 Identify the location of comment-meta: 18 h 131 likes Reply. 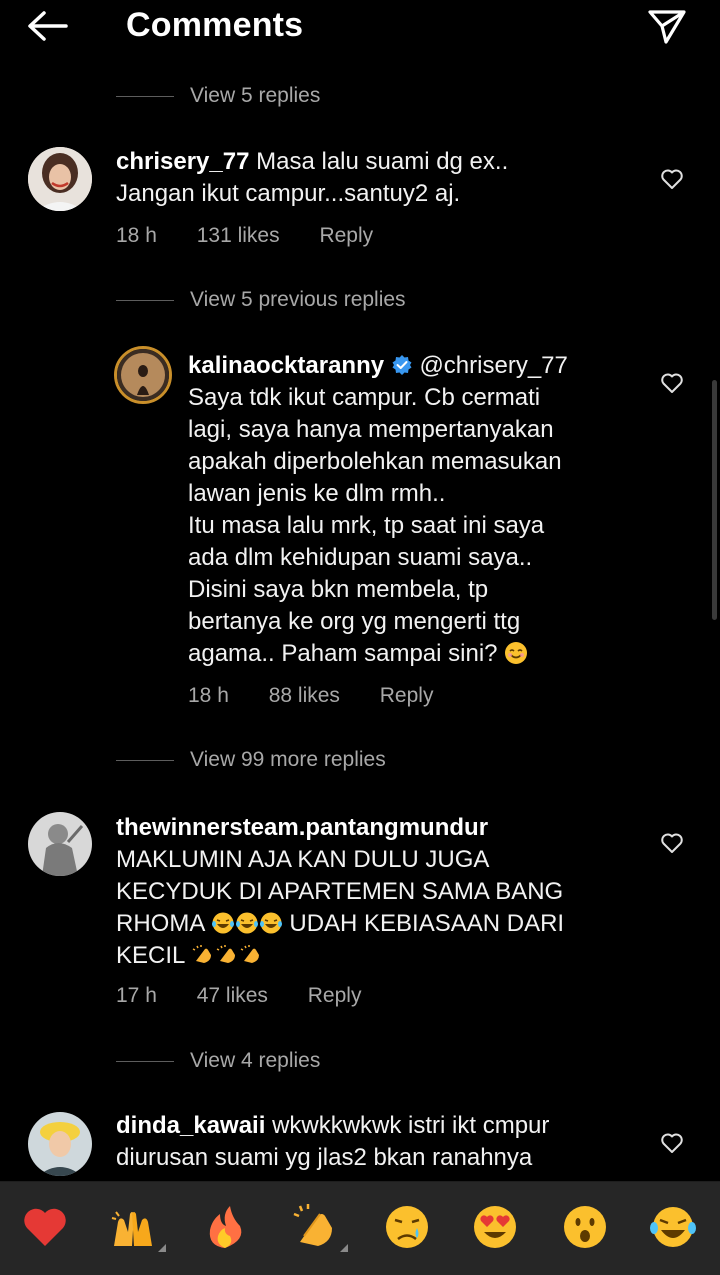
(261, 236).